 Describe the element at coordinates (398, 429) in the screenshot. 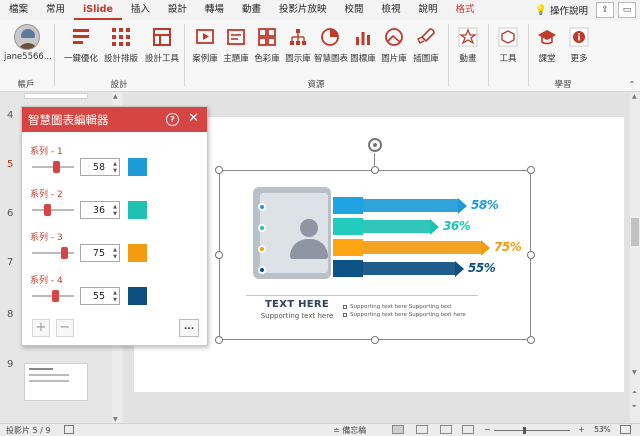

I see `normal-view-icon` at that location.